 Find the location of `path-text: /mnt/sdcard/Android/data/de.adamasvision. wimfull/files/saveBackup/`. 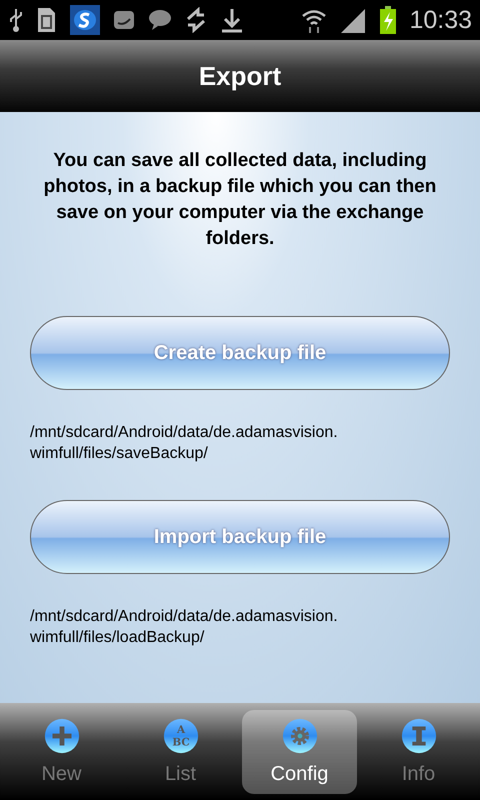

path-text: /mnt/sdcard/Android/data/de.adamasvision. wimfull/files/saveBackup/ is located at coordinates (184, 443).